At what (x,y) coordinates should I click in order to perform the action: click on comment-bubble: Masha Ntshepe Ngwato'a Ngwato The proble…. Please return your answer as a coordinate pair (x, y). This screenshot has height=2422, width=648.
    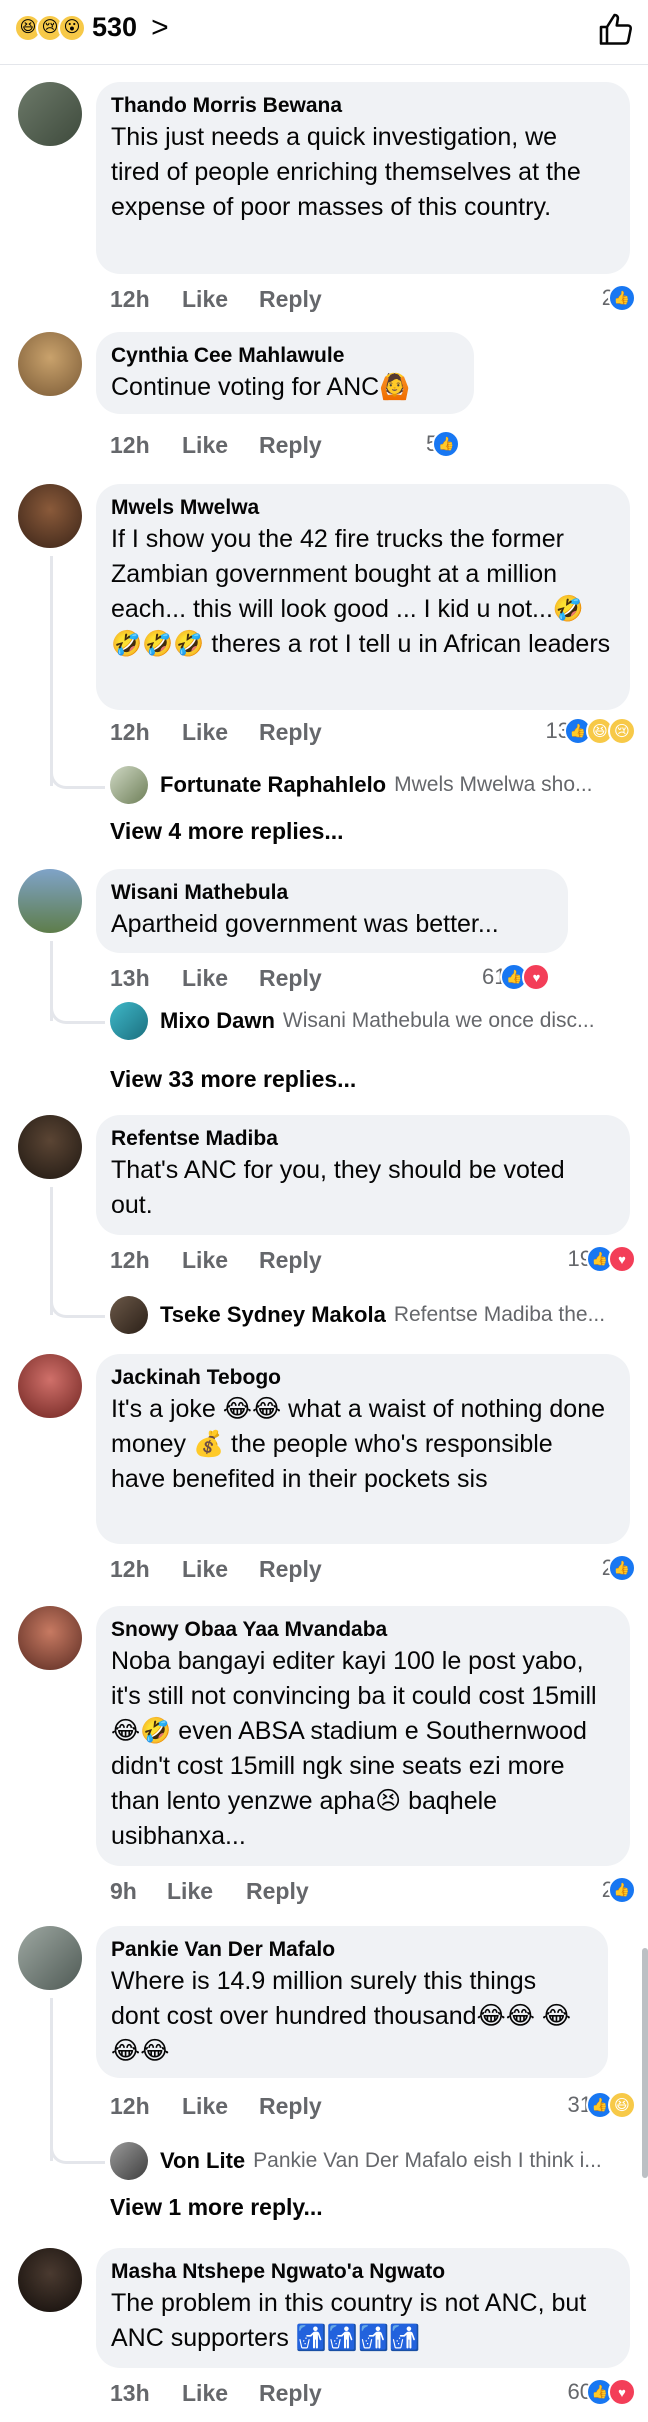
    Looking at the image, I should click on (363, 2308).